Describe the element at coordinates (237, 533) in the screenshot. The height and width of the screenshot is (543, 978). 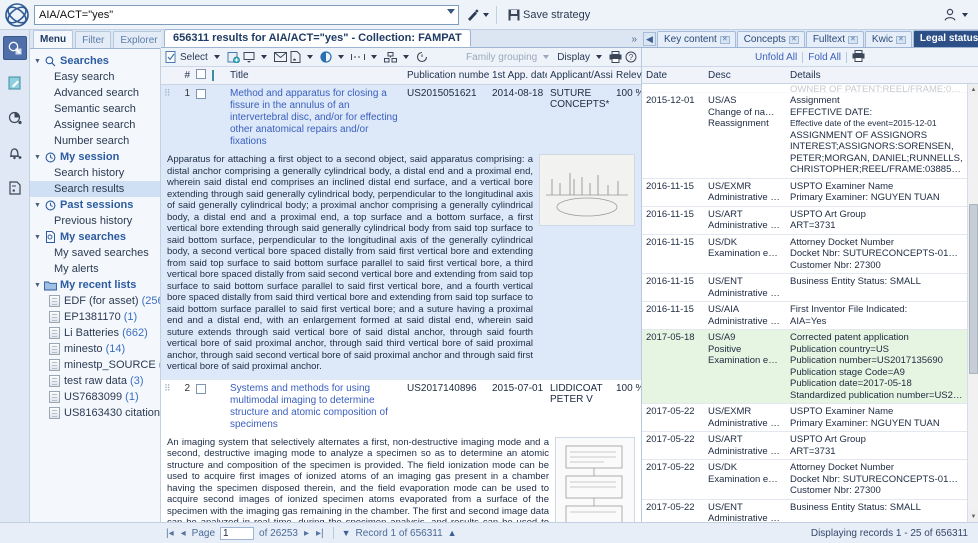
I see `page-number-input` at that location.